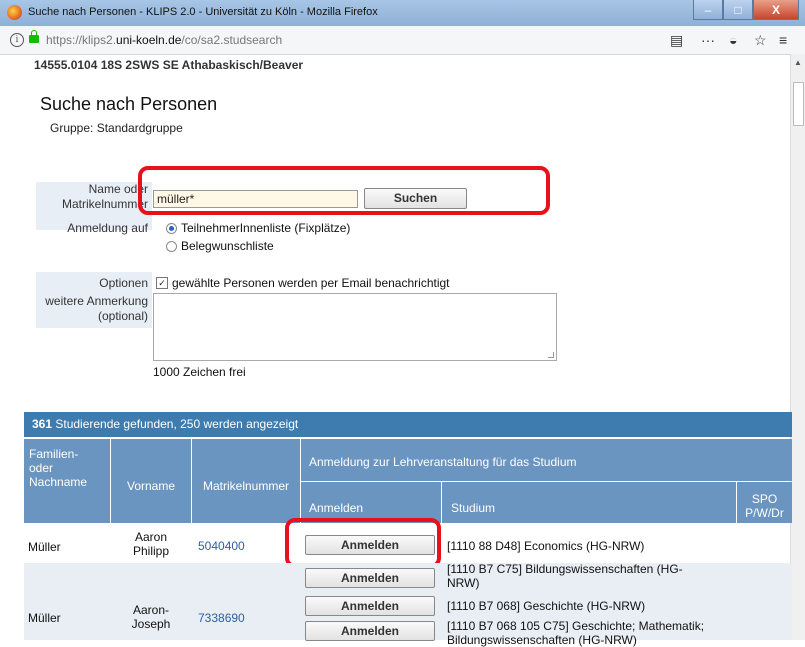 Image resolution: width=805 pixels, height=647 pixels. I want to click on name-label-1: Name oder, so click(118, 189).